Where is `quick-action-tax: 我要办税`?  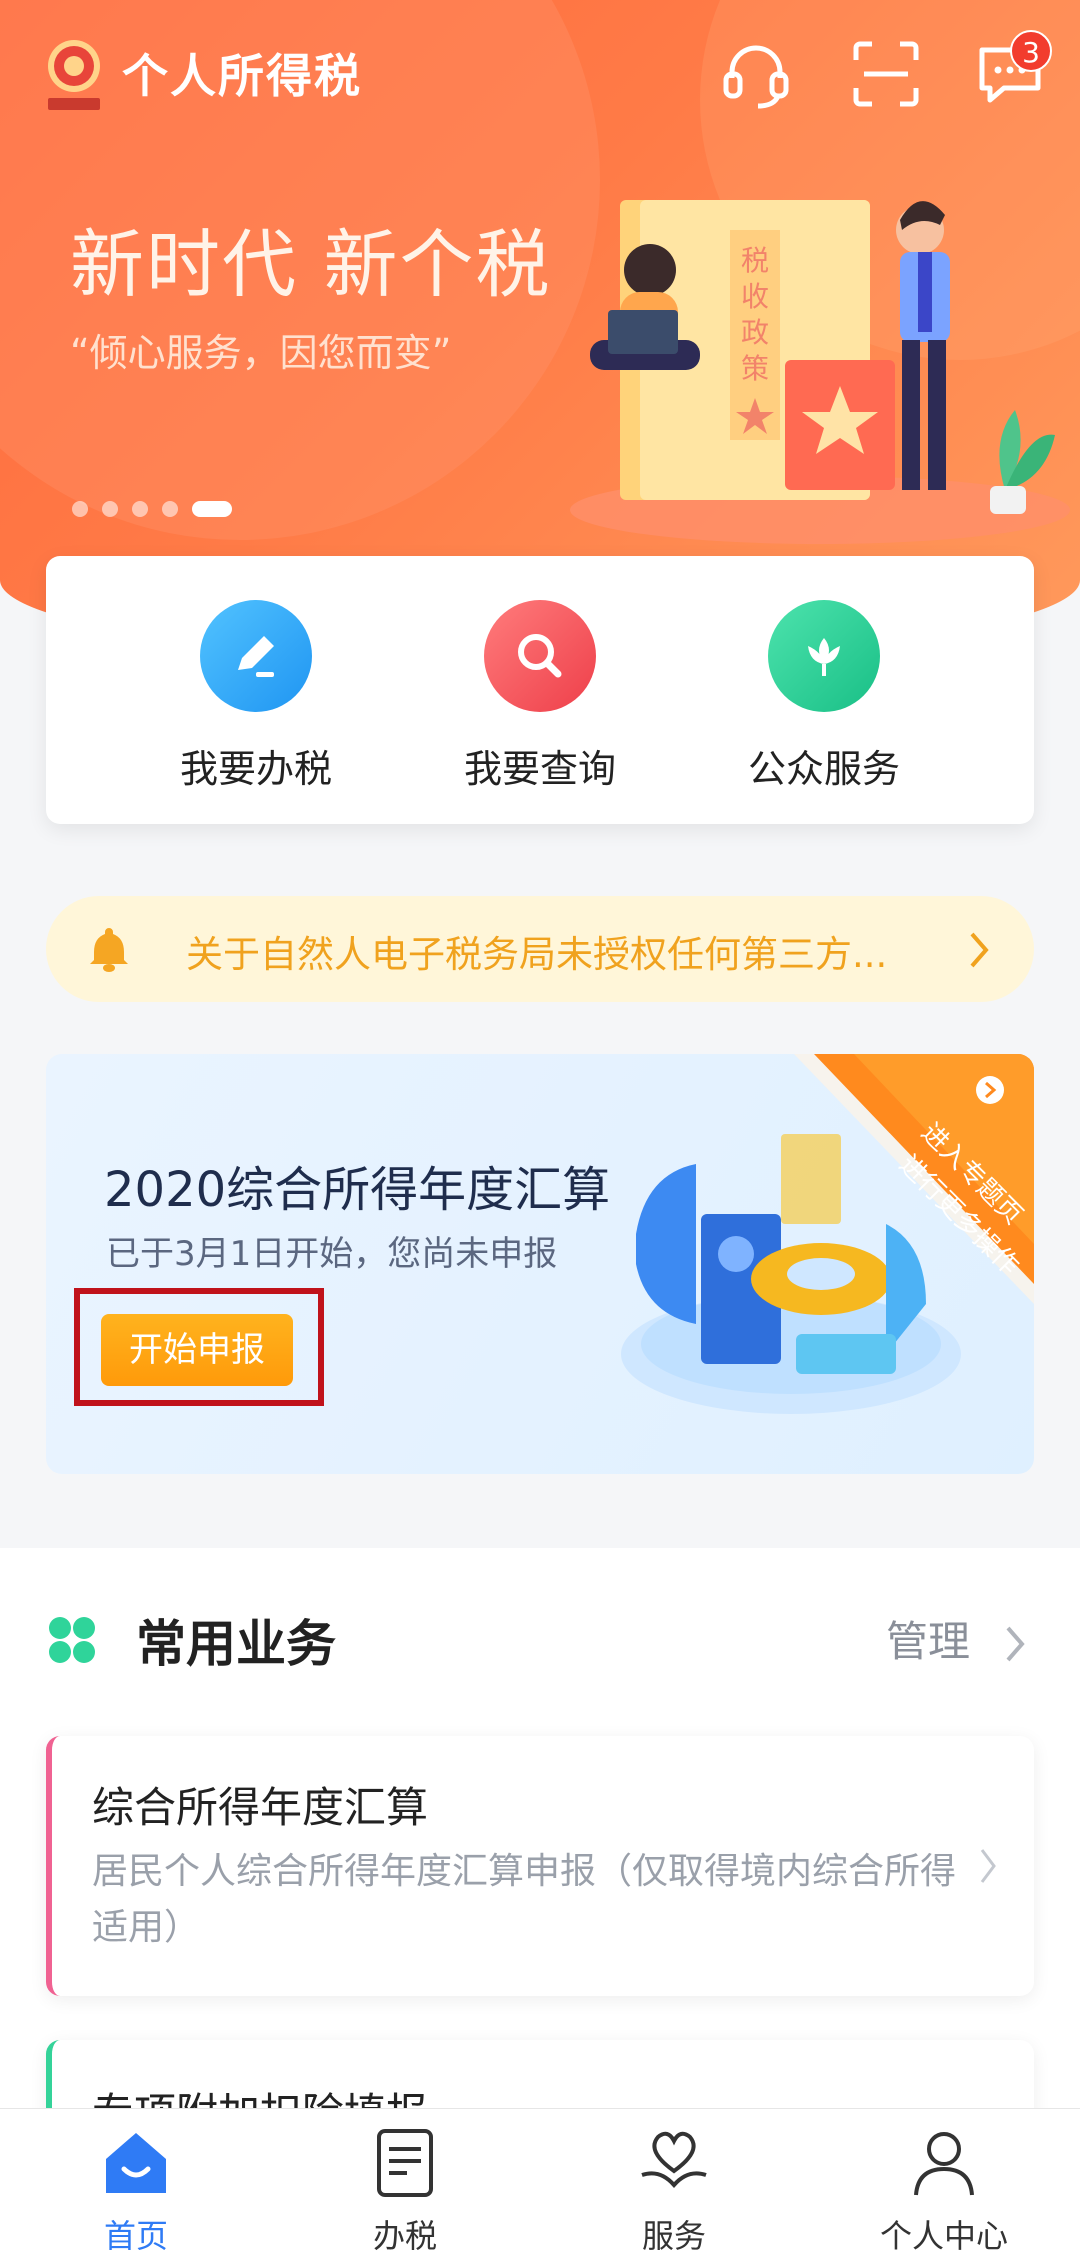 quick-action-tax: 我要办税 is located at coordinates (256, 696).